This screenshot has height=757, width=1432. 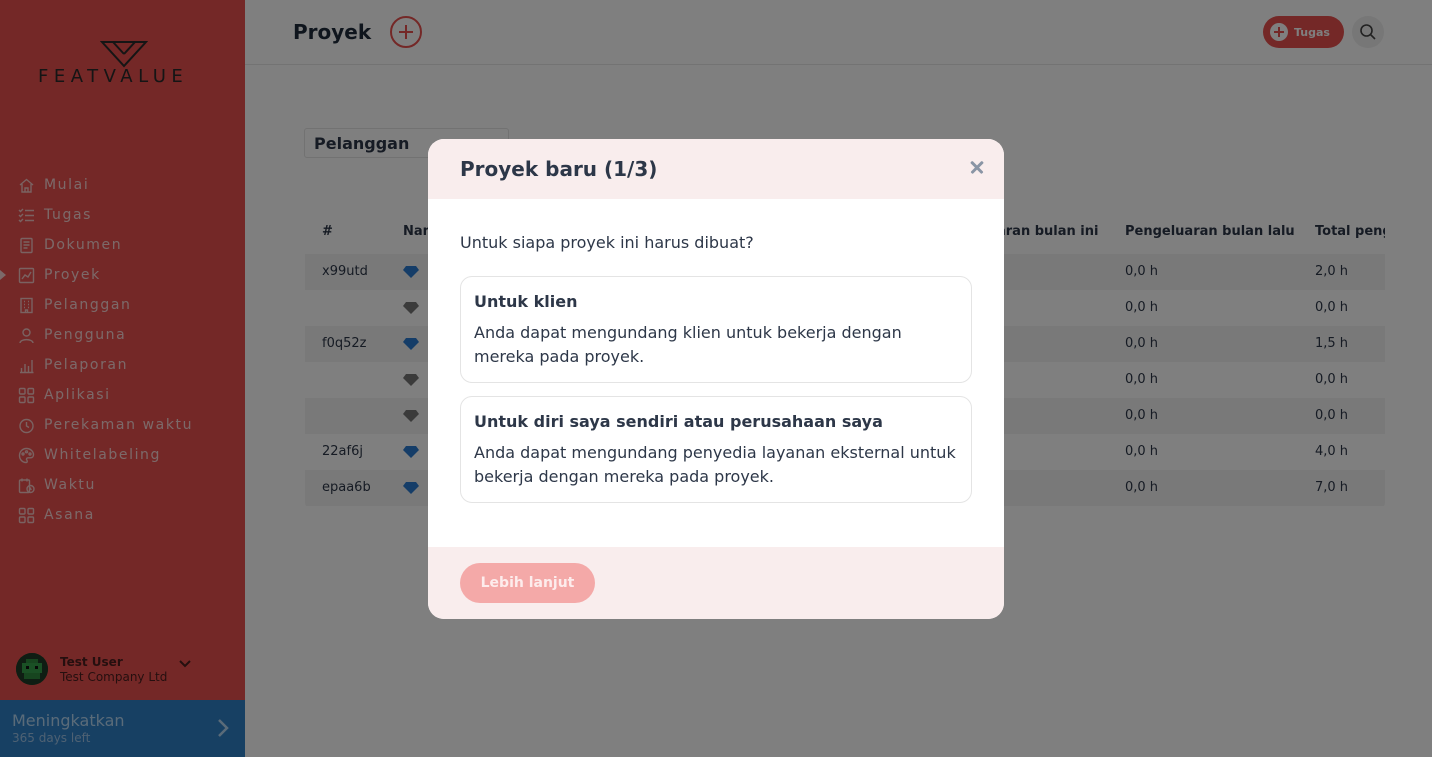 I want to click on dialog-header: Proyek baru (1/3), so click(x=716, y=169).